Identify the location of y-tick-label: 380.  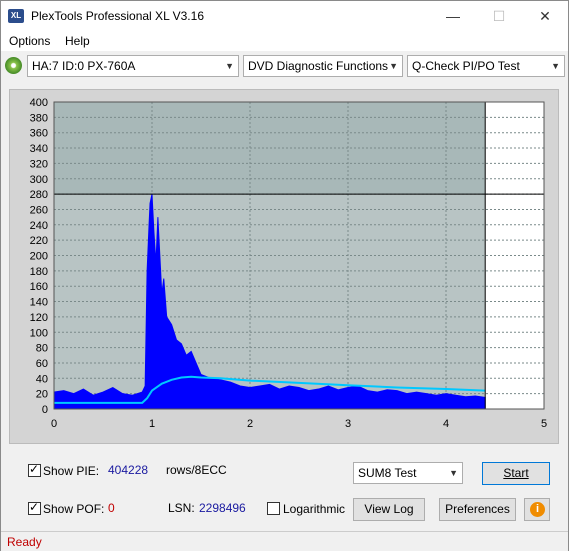
(39, 118).